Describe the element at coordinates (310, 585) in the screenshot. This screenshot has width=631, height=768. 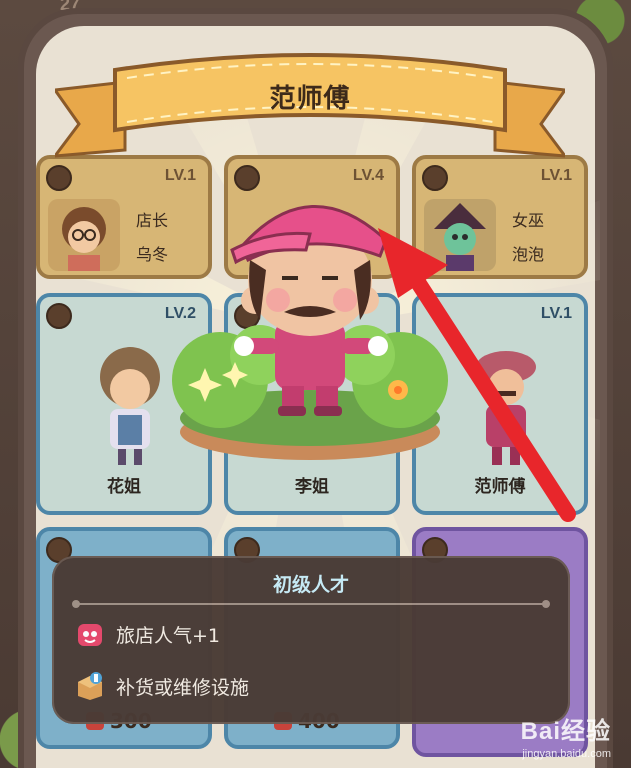
I see `tooltip-title: 初级人才` at that location.